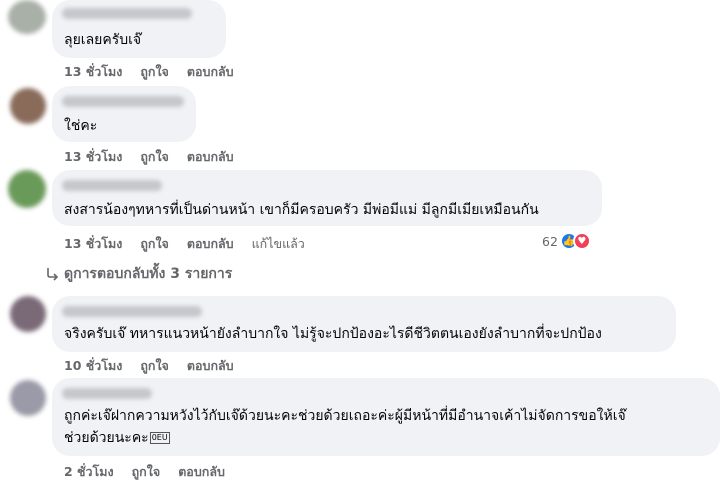 Image resolution: width=724 pixels, height=483 pixels. Describe the element at coordinates (148, 274) in the screenshot. I see `view-replies-label: ดูการตอบกลับทั้ง 3 รายการ` at that location.